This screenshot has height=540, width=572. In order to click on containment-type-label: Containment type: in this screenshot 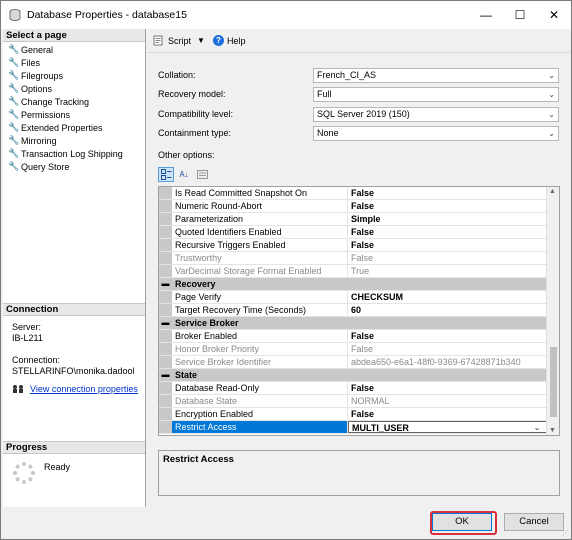, I will do `click(195, 133)`.